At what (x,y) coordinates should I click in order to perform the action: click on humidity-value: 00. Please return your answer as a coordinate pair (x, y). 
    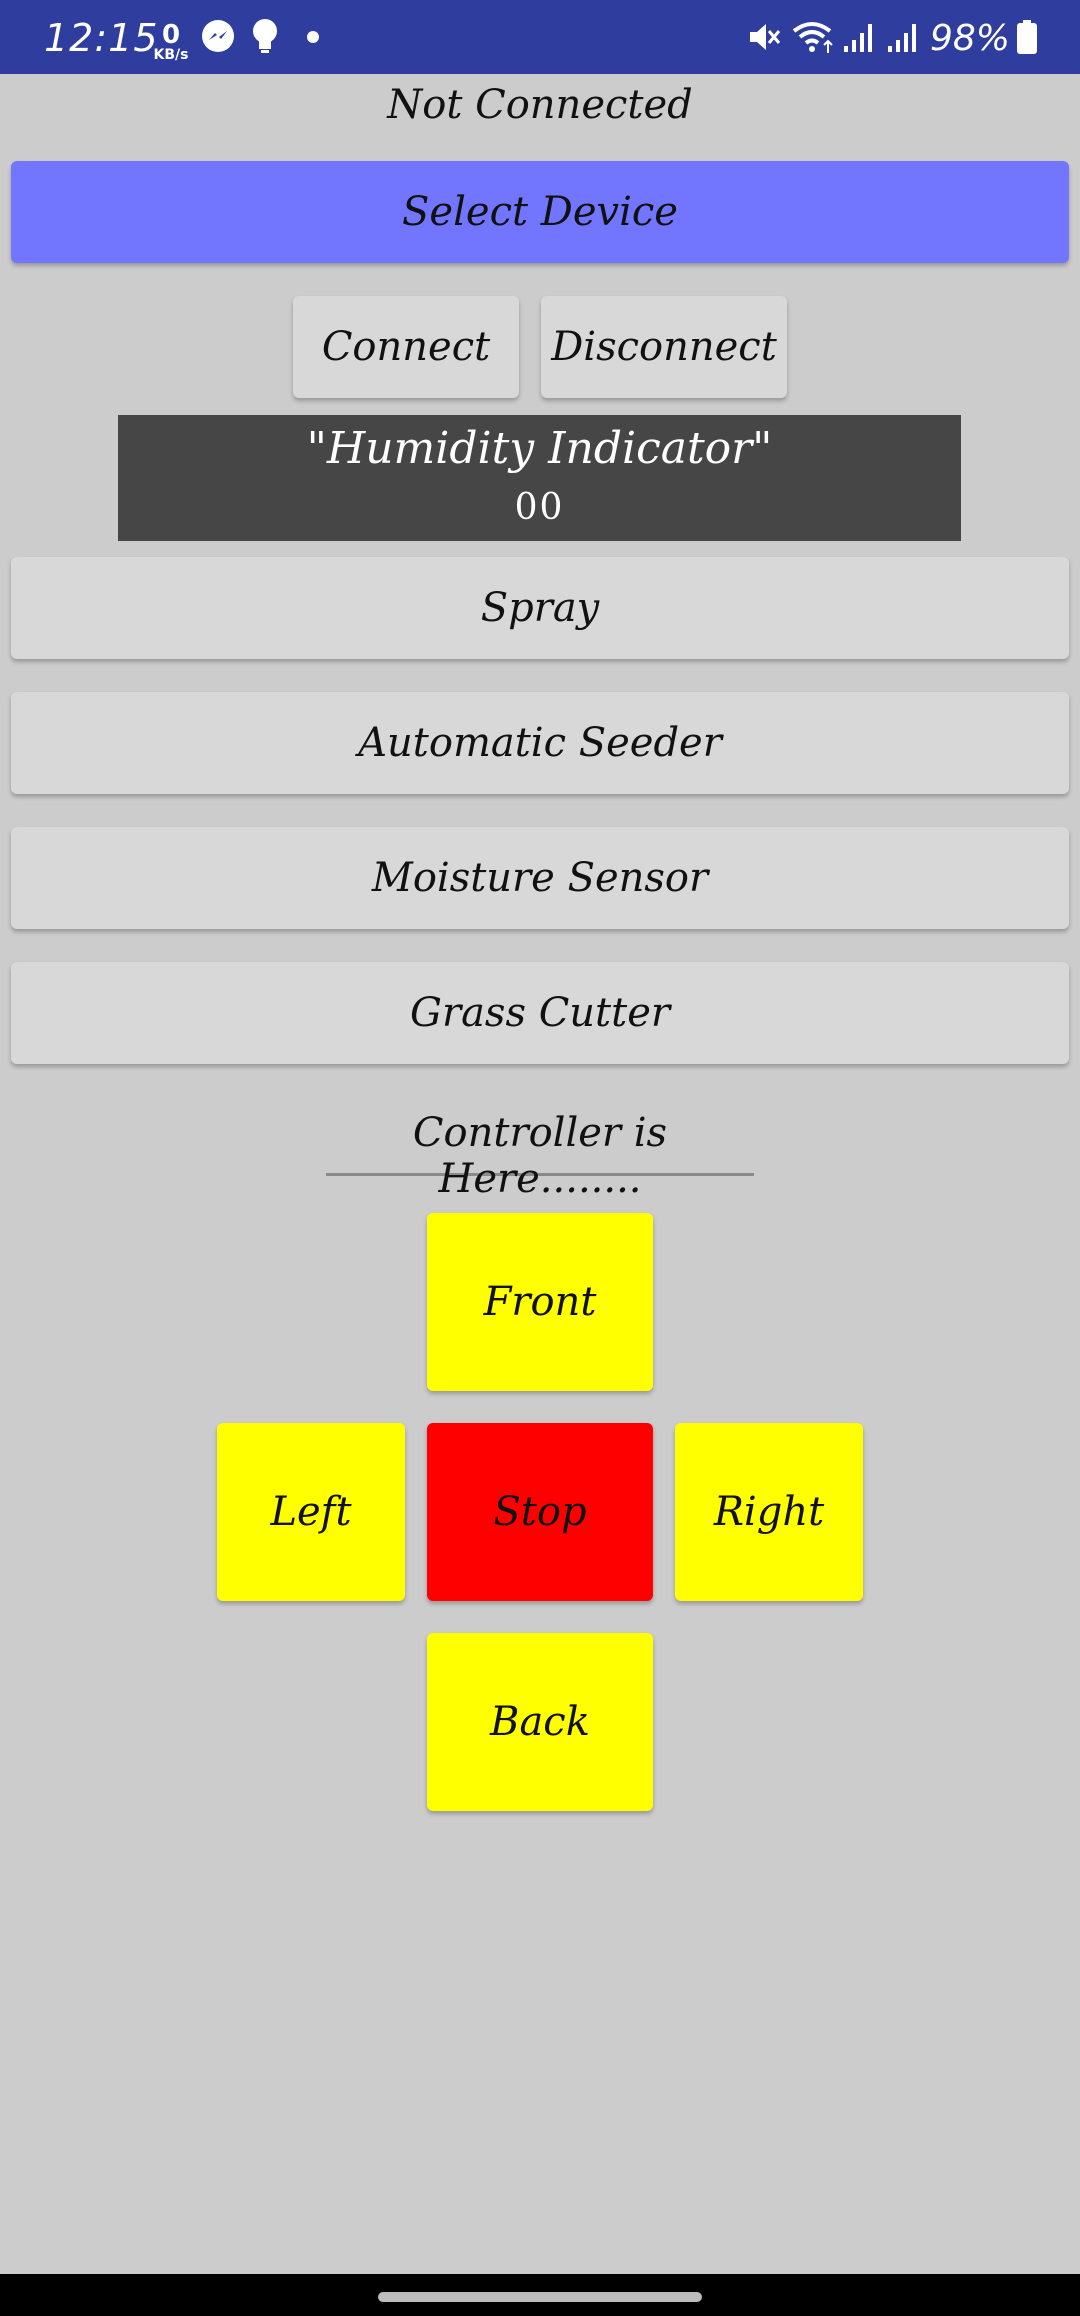
    Looking at the image, I should click on (539, 507).